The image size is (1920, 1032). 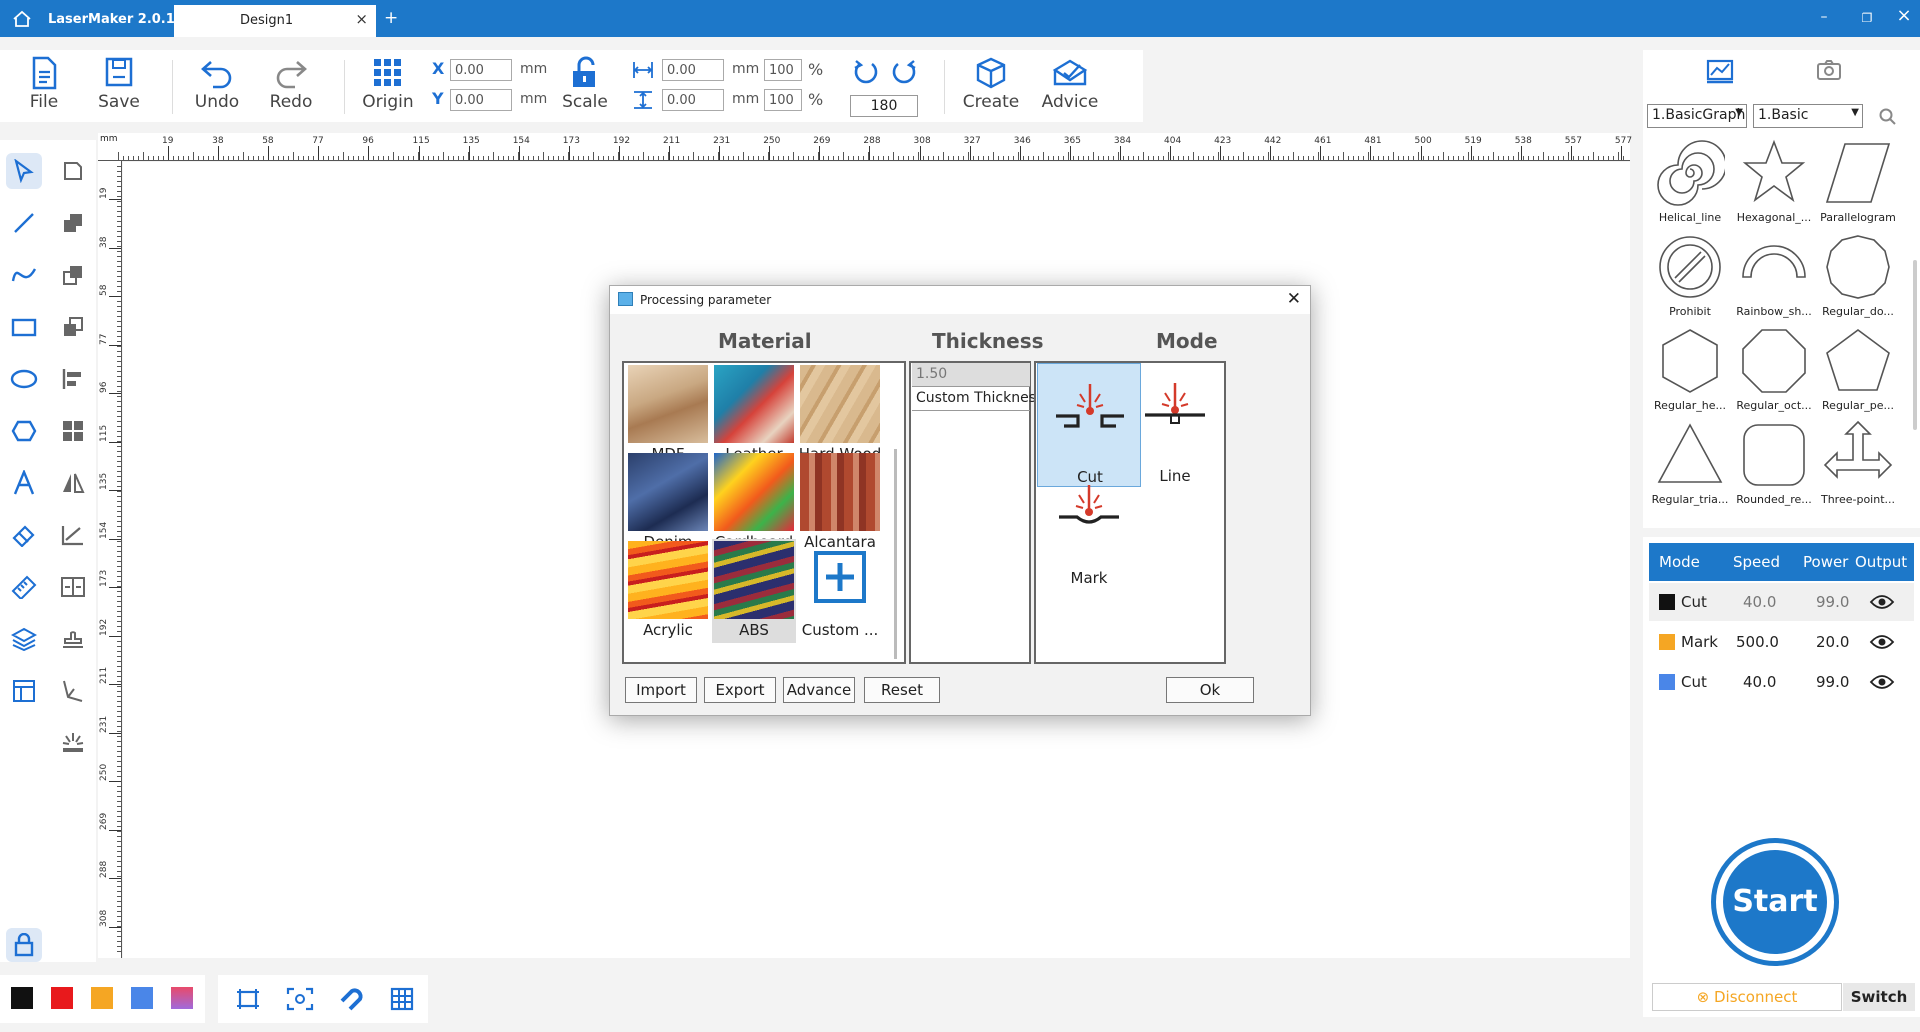 What do you see at coordinates (971, 375) in the screenshot?
I see `thickness-item: 1.50` at bounding box center [971, 375].